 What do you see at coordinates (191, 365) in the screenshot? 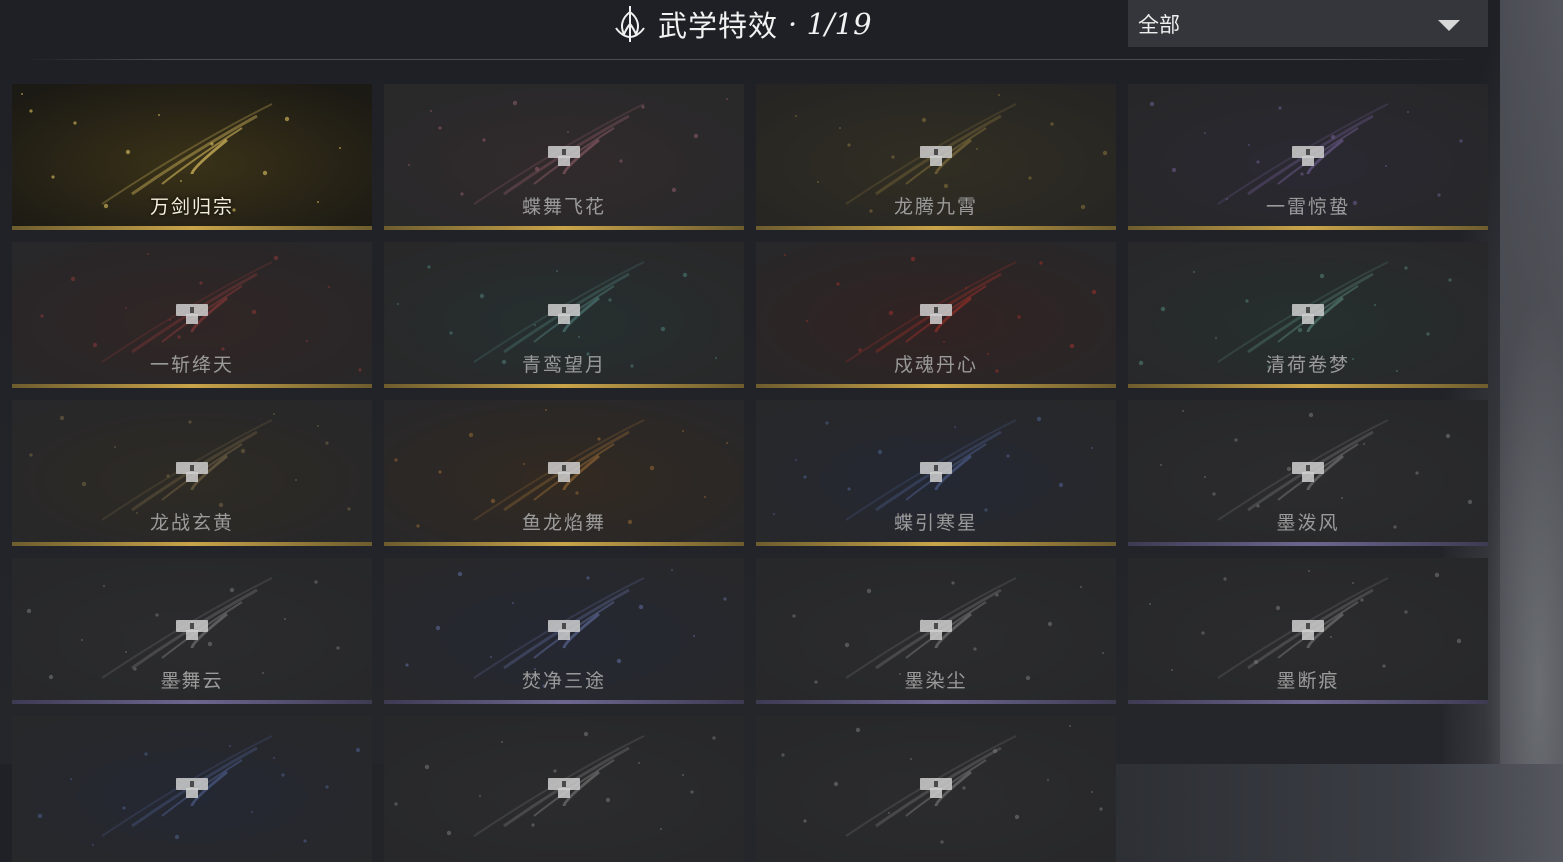
I see `effect-name: 一斩绛天` at bounding box center [191, 365].